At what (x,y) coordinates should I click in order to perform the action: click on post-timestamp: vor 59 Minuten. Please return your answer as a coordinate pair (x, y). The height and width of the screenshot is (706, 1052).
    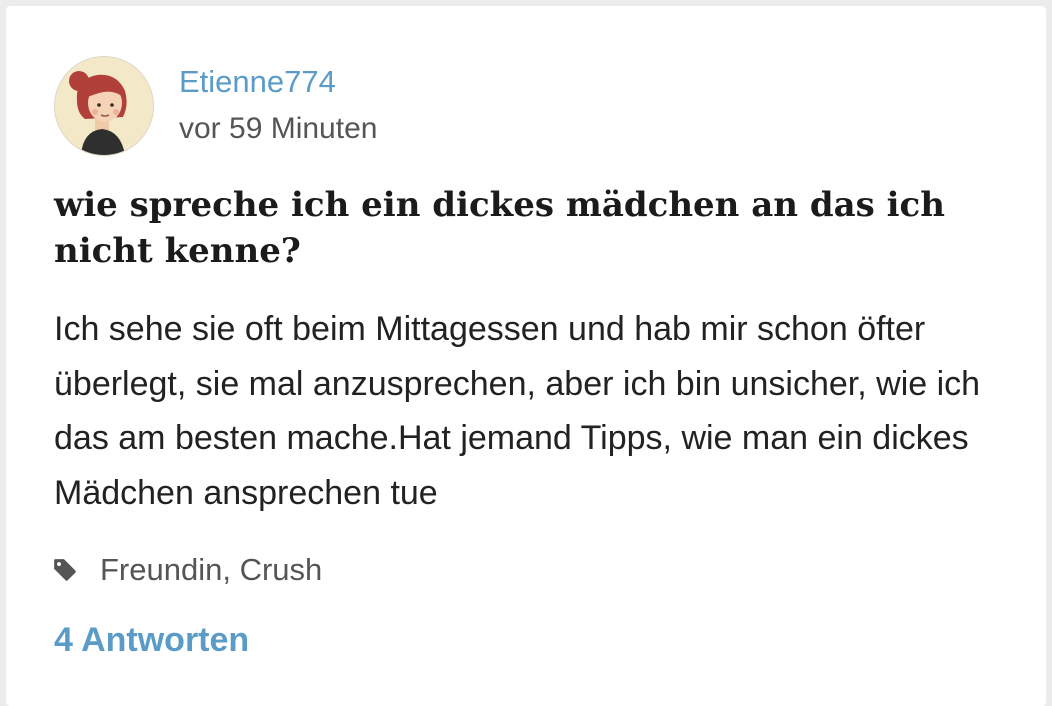
    Looking at the image, I should click on (278, 128).